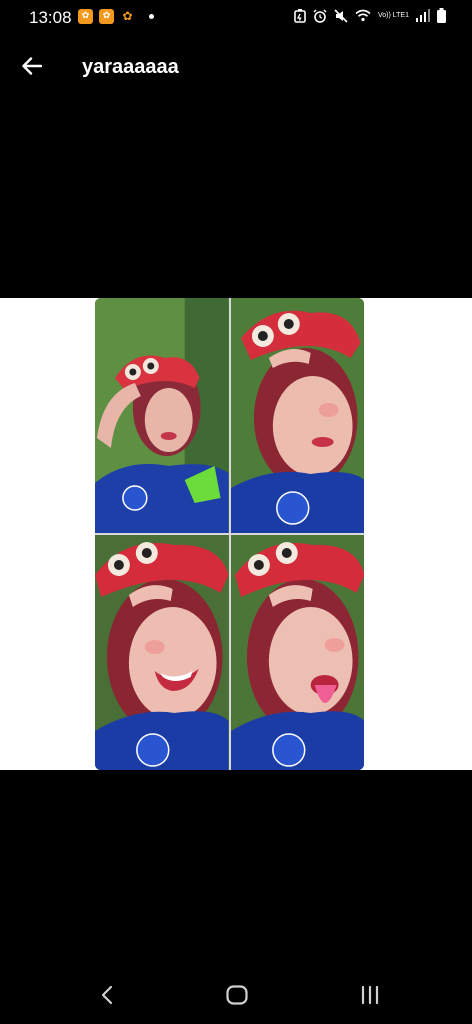 This screenshot has width=472, height=1024. What do you see at coordinates (341, 15) in the screenshot?
I see `mute-icon` at bounding box center [341, 15].